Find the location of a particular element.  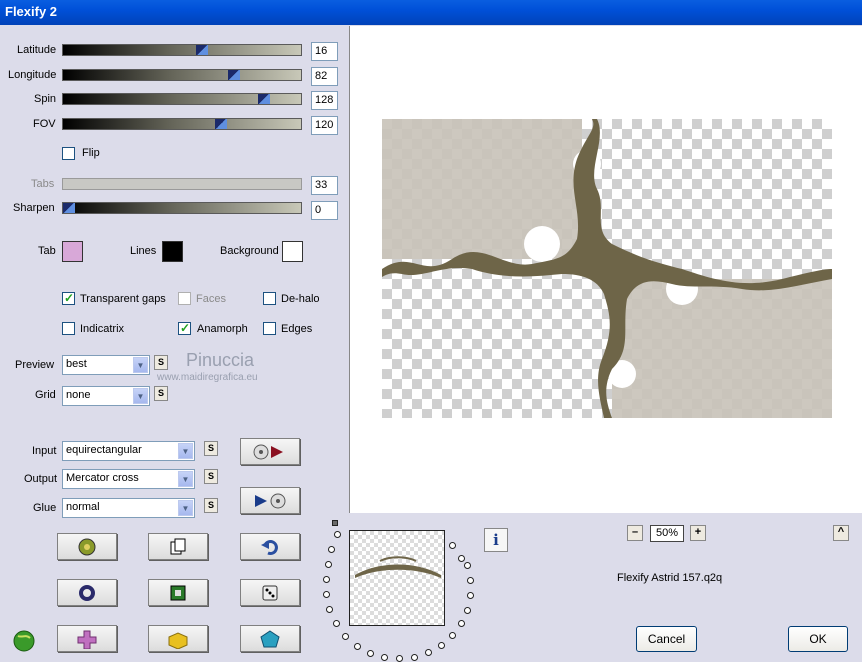

copy-button is located at coordinates (178, 546).